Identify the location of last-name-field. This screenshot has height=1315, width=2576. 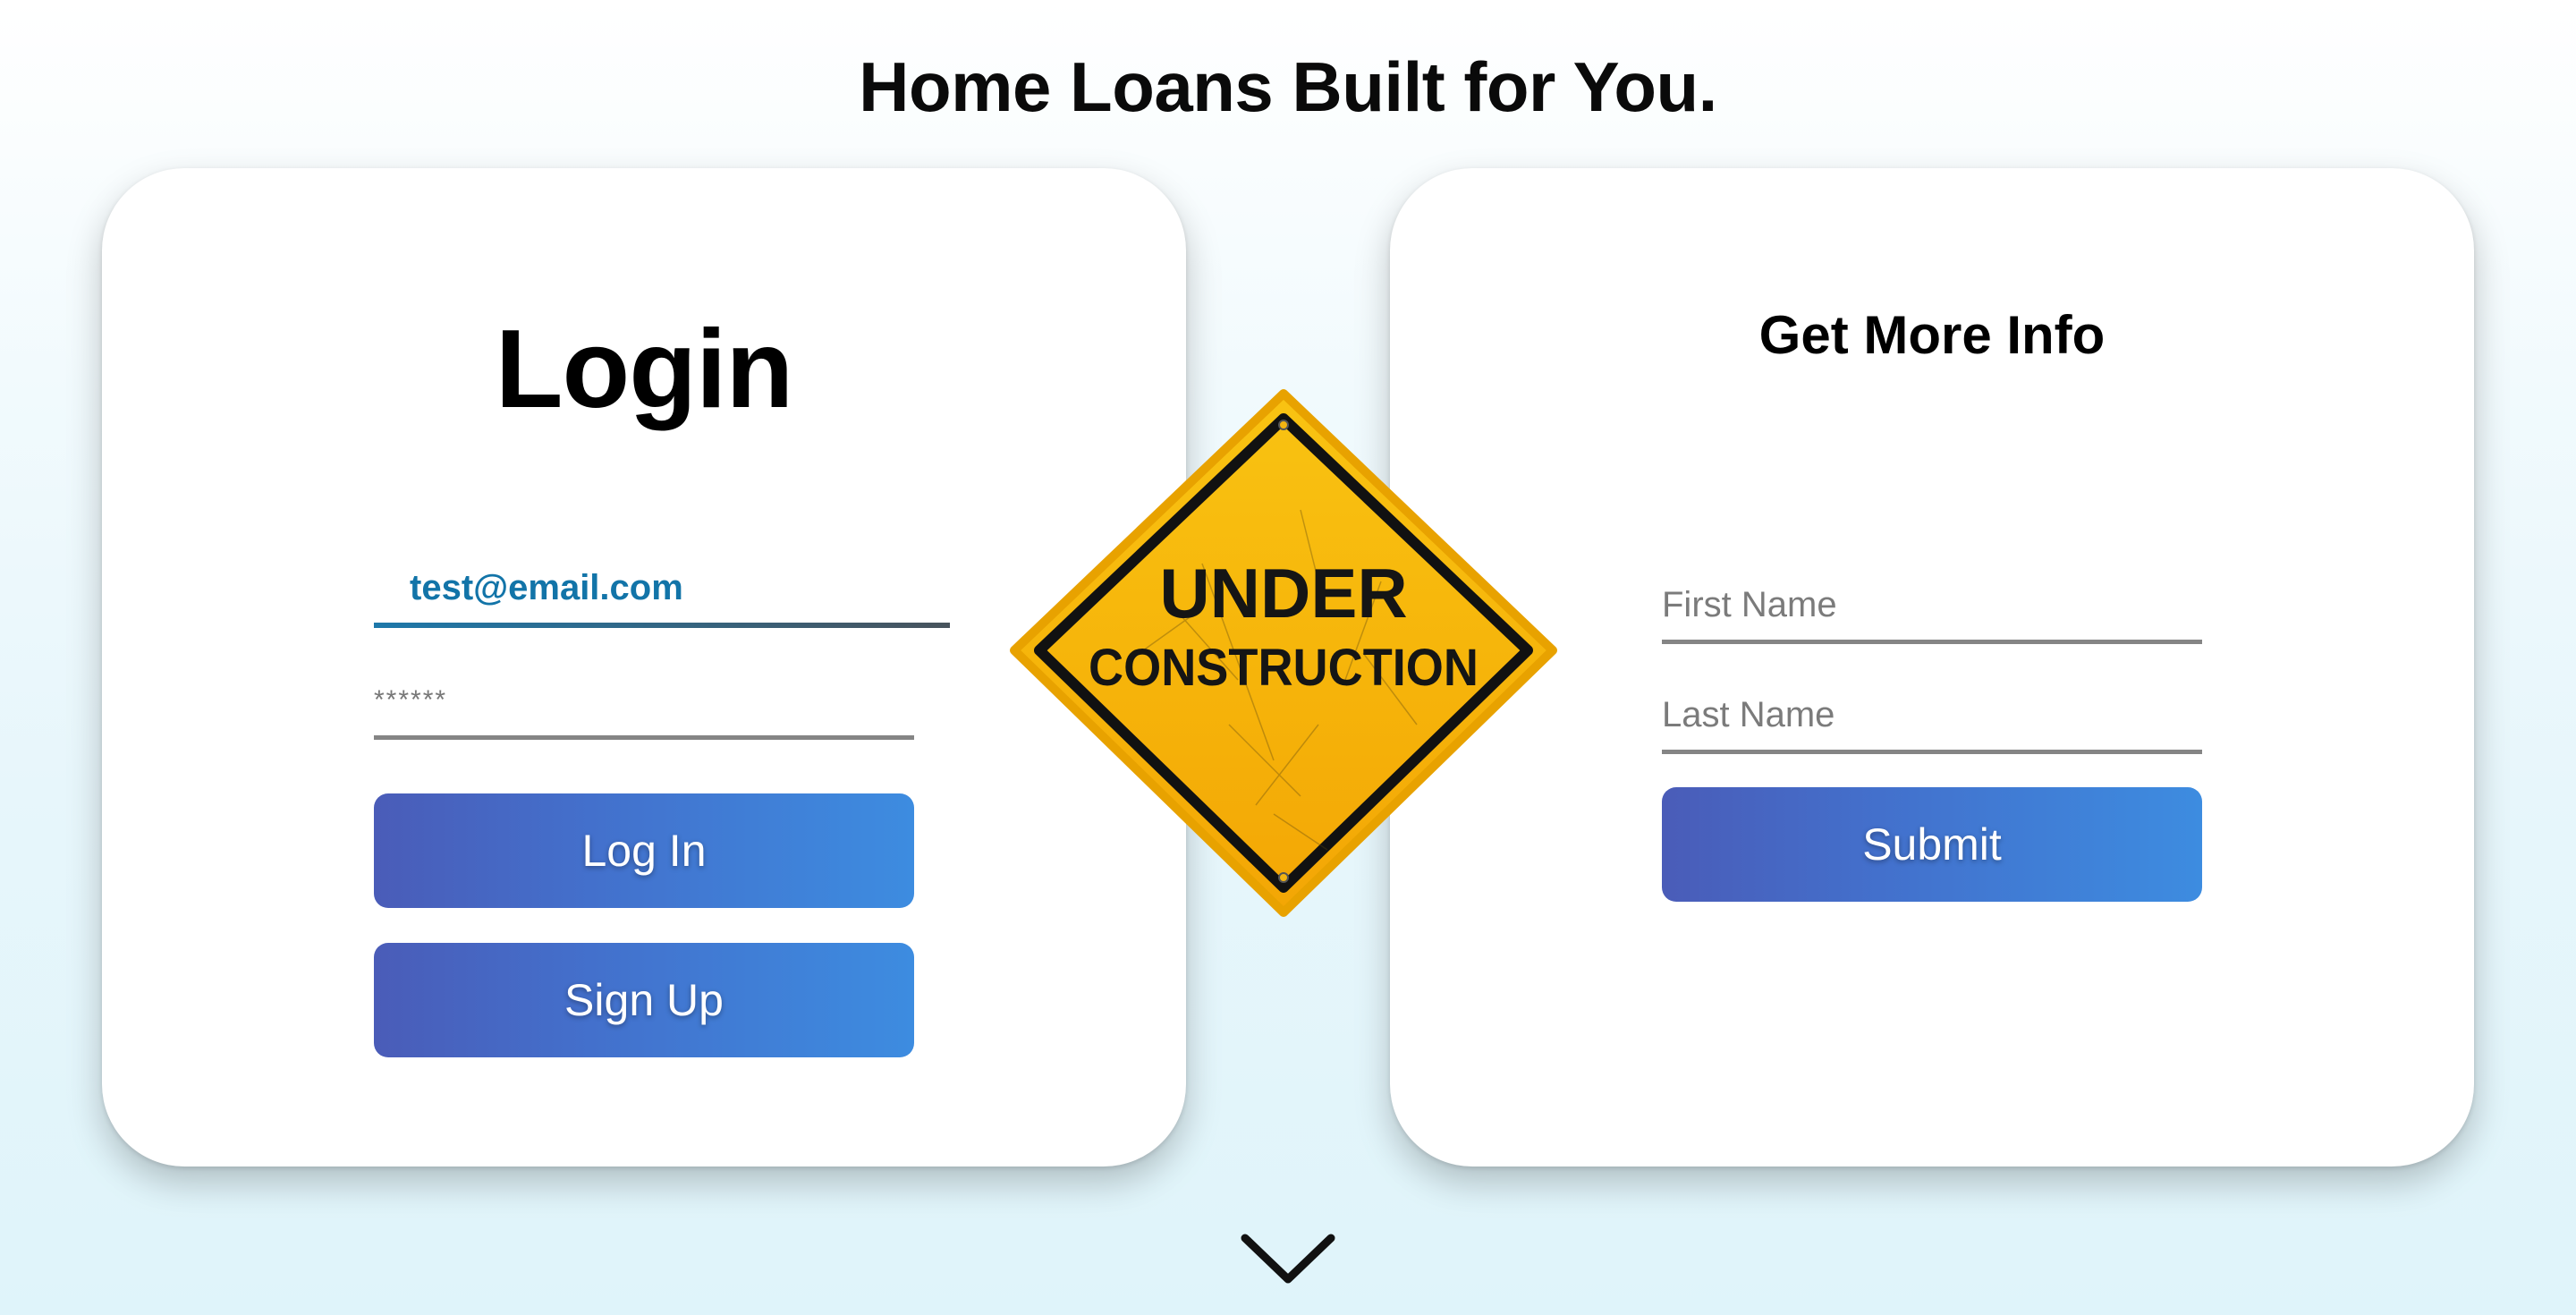
(1932, 717).